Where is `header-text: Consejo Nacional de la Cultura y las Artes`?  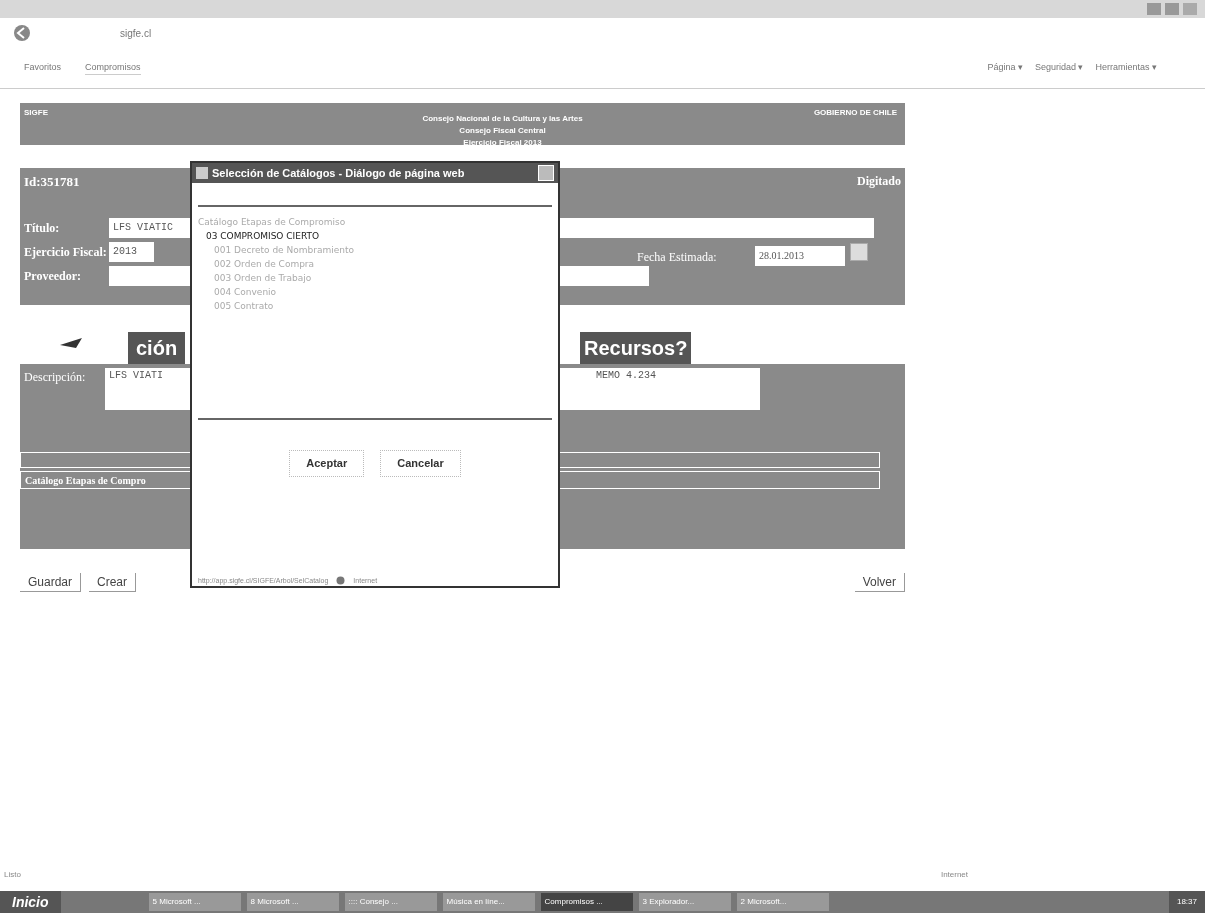 header-text: Consejo Nacional de la Cultura y las Artes is located at coordinates (502, 119).